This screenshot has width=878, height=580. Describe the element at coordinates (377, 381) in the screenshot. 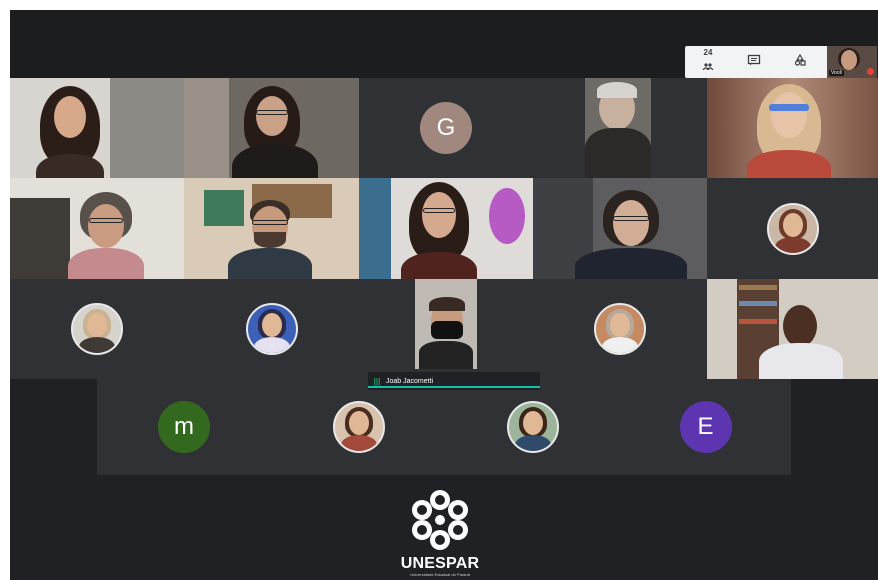

I see `mic-active-icon: |||` at that location.